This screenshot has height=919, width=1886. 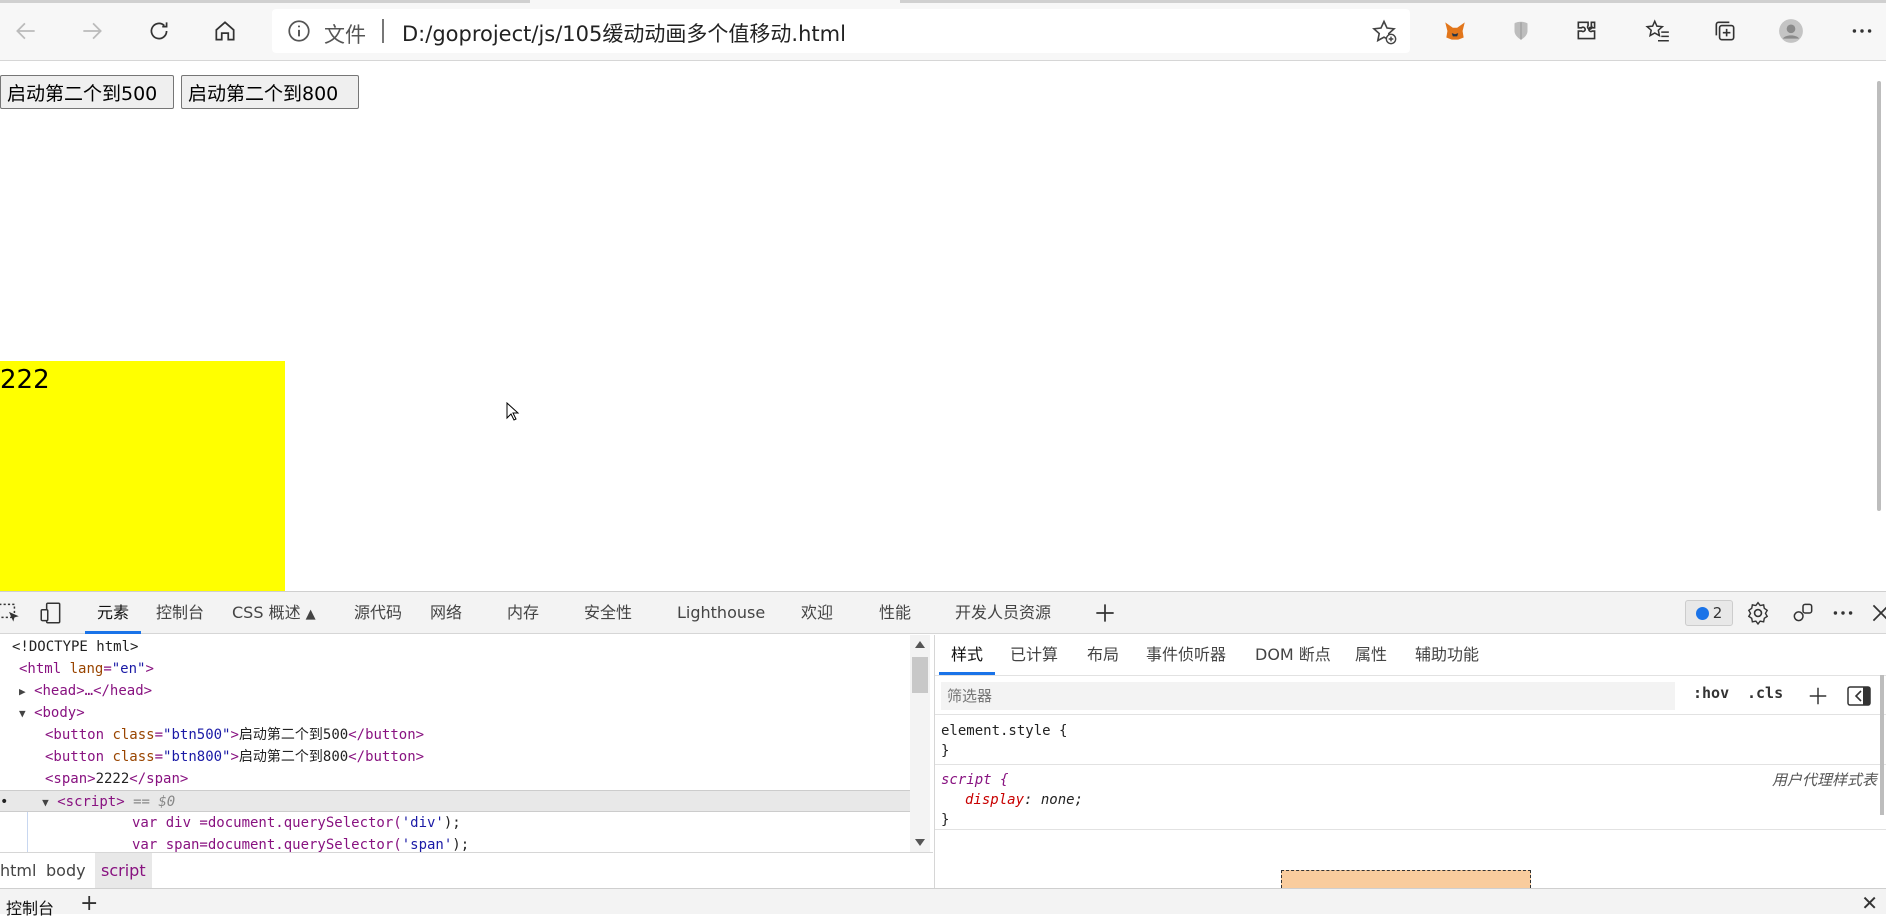 What do you see at coordinates (154, 802) in the screenshot?
I see `selected-marker: == $0` at bounding box center [154, 802].